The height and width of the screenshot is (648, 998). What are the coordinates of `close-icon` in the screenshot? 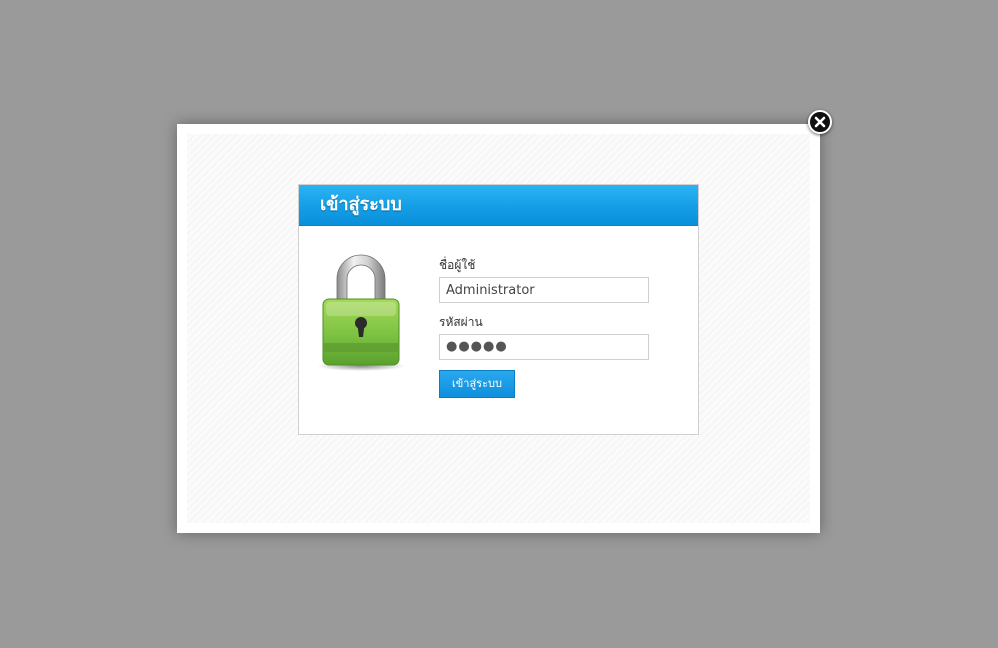 It's located at (820, 122).